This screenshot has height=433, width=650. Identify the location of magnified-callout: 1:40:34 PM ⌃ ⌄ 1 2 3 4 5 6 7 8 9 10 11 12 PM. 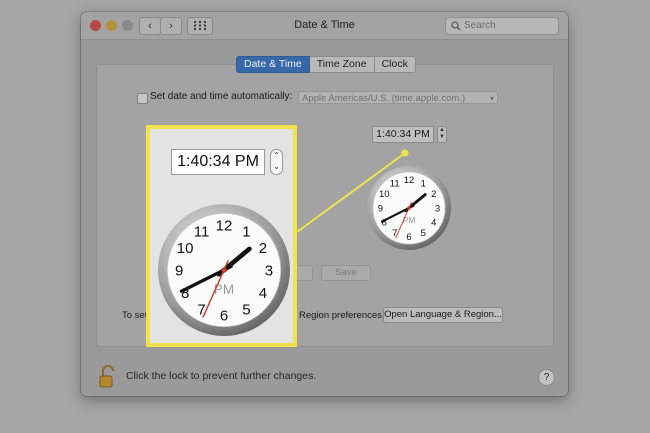
(221, 236).